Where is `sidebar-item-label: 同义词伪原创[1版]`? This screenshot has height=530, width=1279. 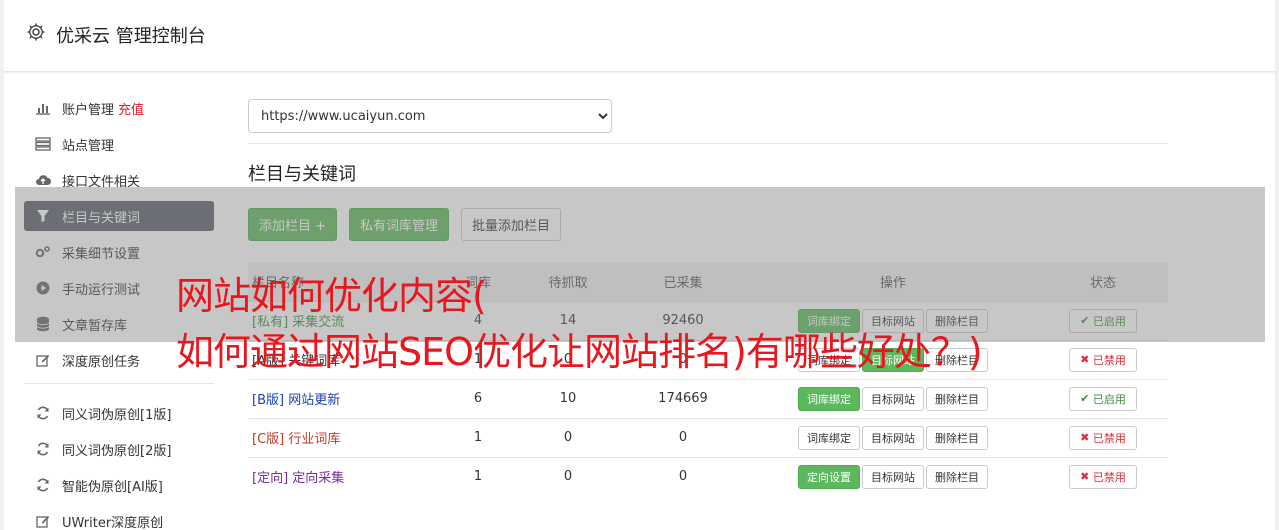 sidebar-item-label: 同义词伪原创[1版] is located at coordinates (117, 415).